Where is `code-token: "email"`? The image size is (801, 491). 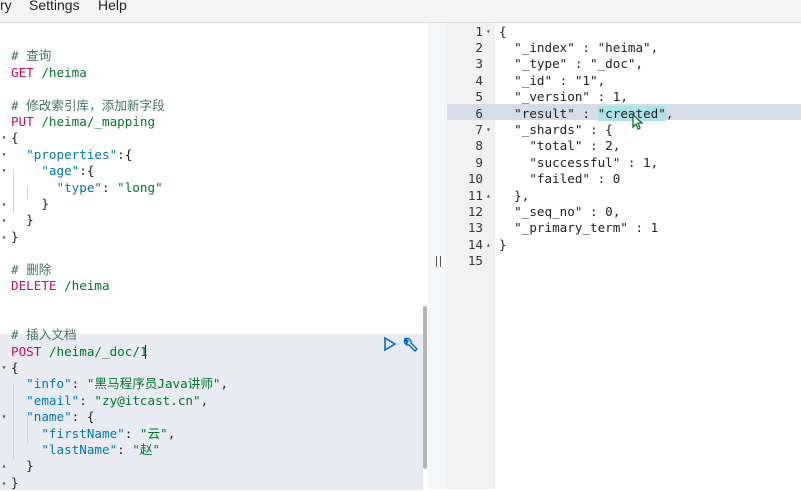
code-token: "email" is located at coordinates (53, 400).